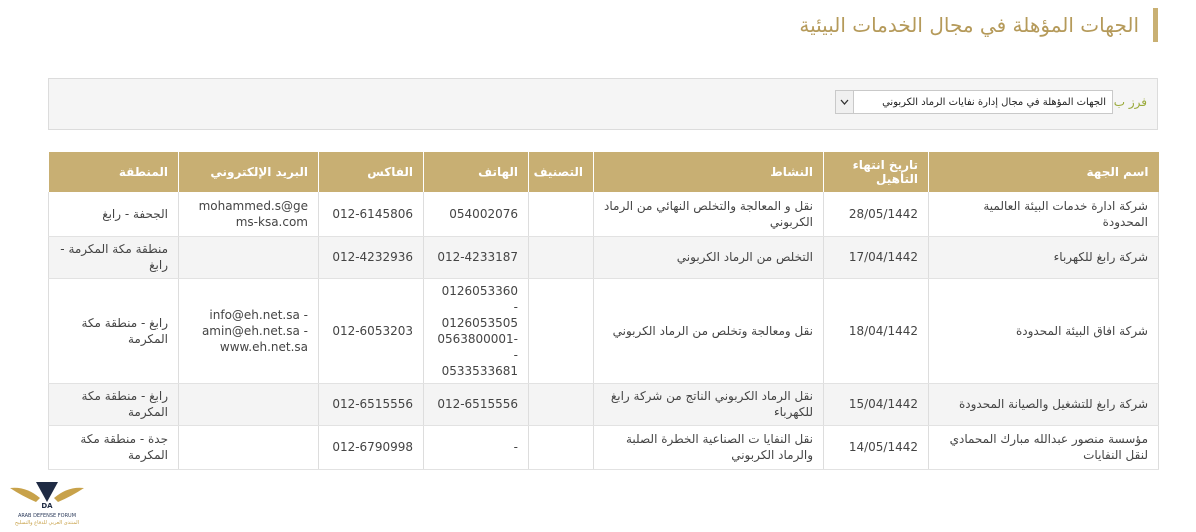 The height and width of the screenshot is (532, 1196). I want to click on cell-activity: التخلص من الرماد الكربوني, so click(708, 257).